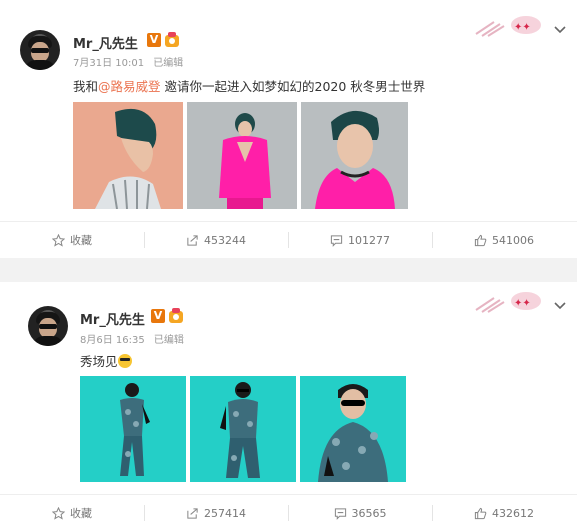 The width and height of the screenshot is (577, 532). I want to click on post-meta: 8月6日 16:35 已编辑, so click(132, 338).